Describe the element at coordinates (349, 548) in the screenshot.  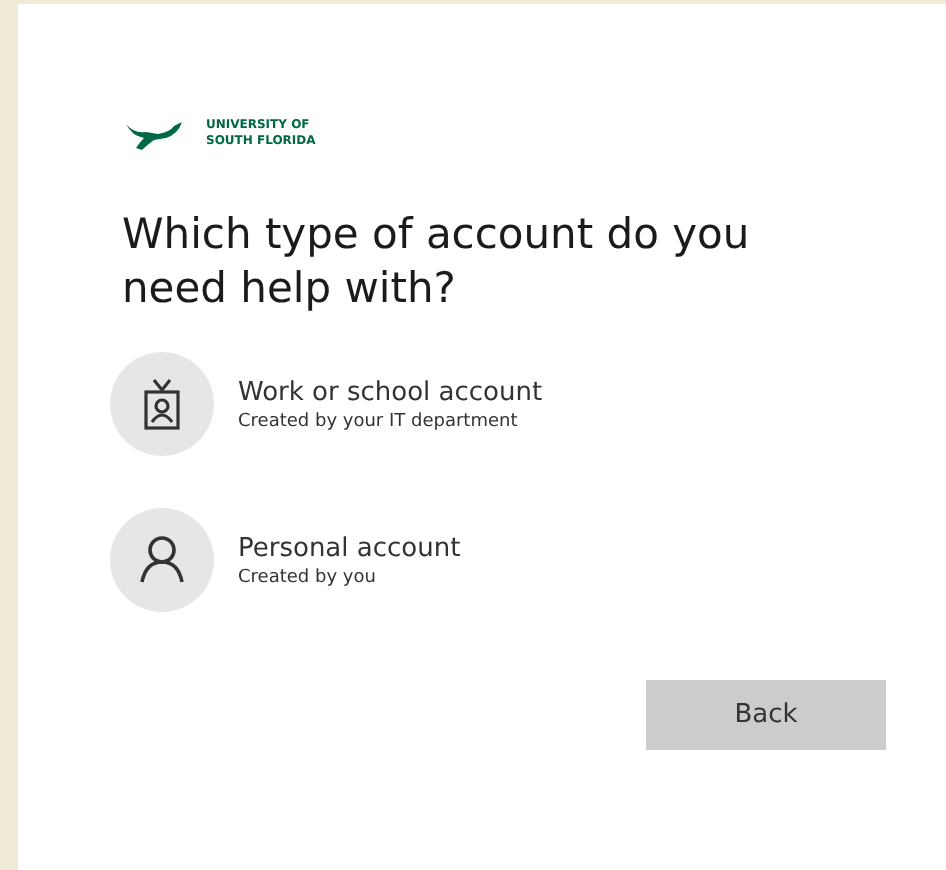
I see `option-title: Personal account` at that location.